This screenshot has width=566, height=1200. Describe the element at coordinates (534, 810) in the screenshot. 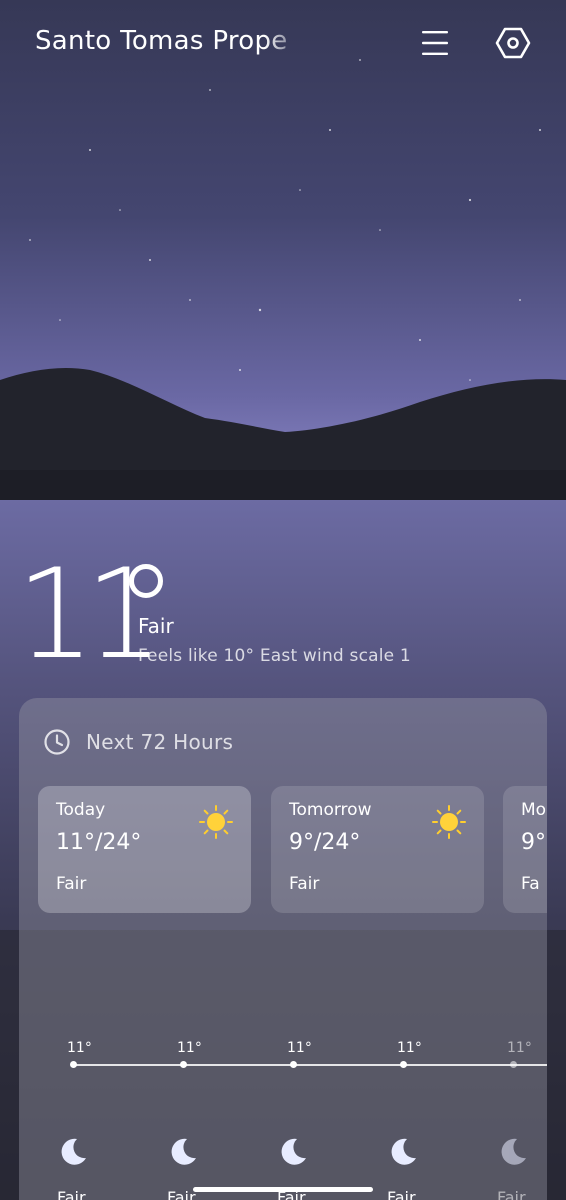

I see `day-name: Mo` at that location.